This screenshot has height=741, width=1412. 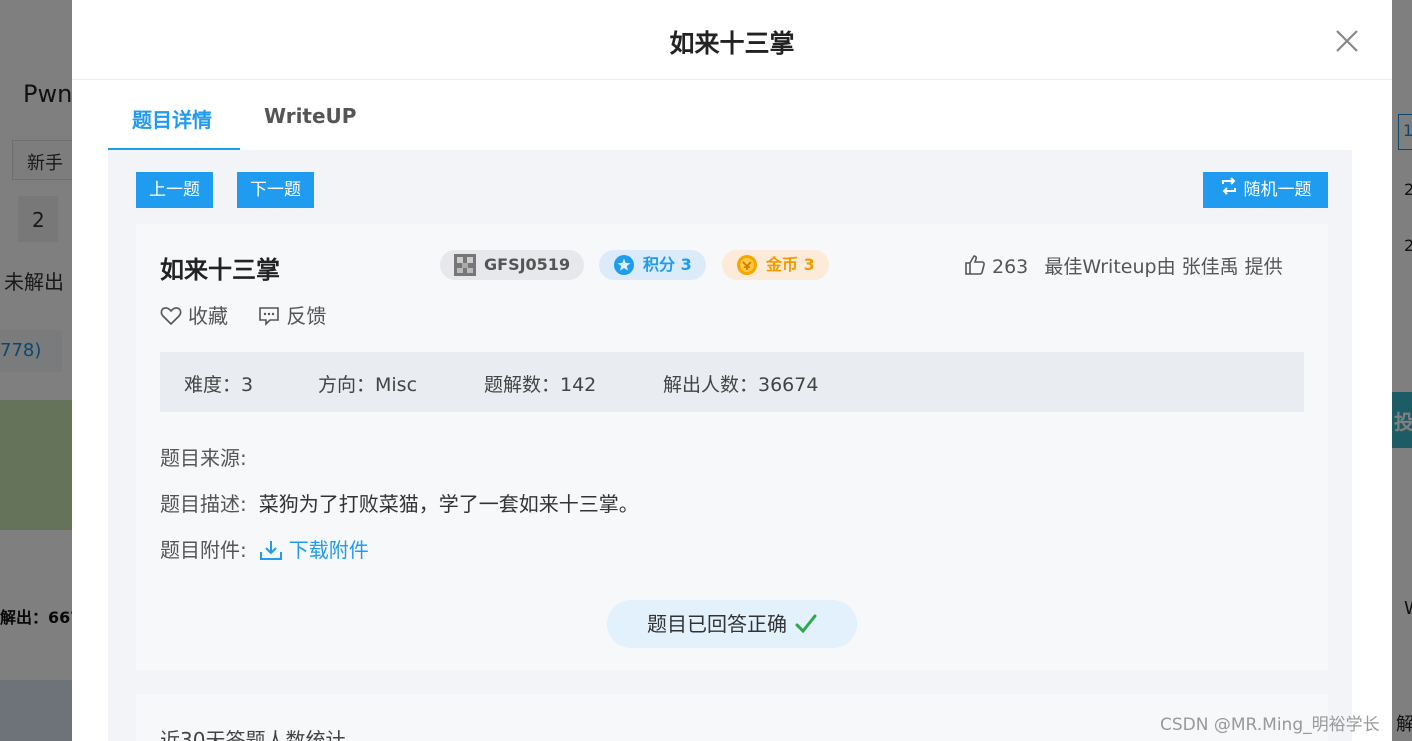 I want to click on tab-writeup: WriteUP, so click(x=310, y=116).